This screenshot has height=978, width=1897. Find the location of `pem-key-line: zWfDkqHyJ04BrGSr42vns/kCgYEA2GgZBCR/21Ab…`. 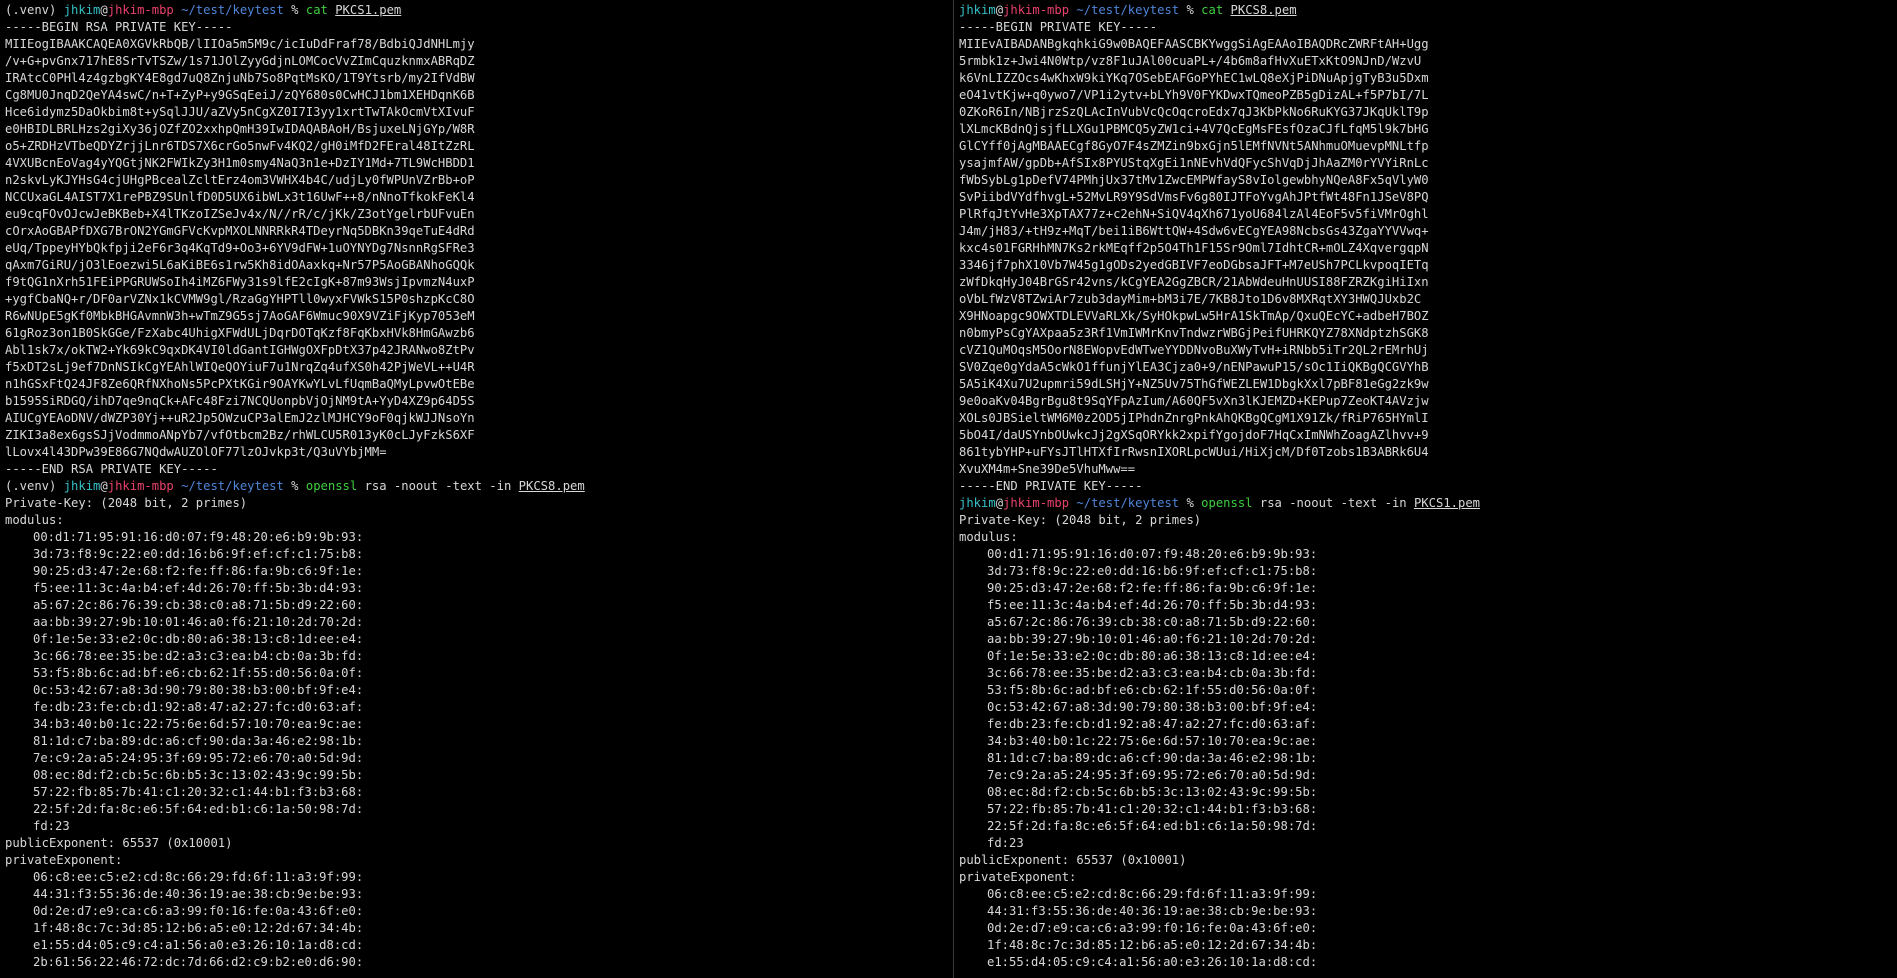

pem-key-line: zWfDkqHyJ04BrGSr42vns/kCgYEA2GgZBCR/21Ab… is located at coordinates (1194, 282).